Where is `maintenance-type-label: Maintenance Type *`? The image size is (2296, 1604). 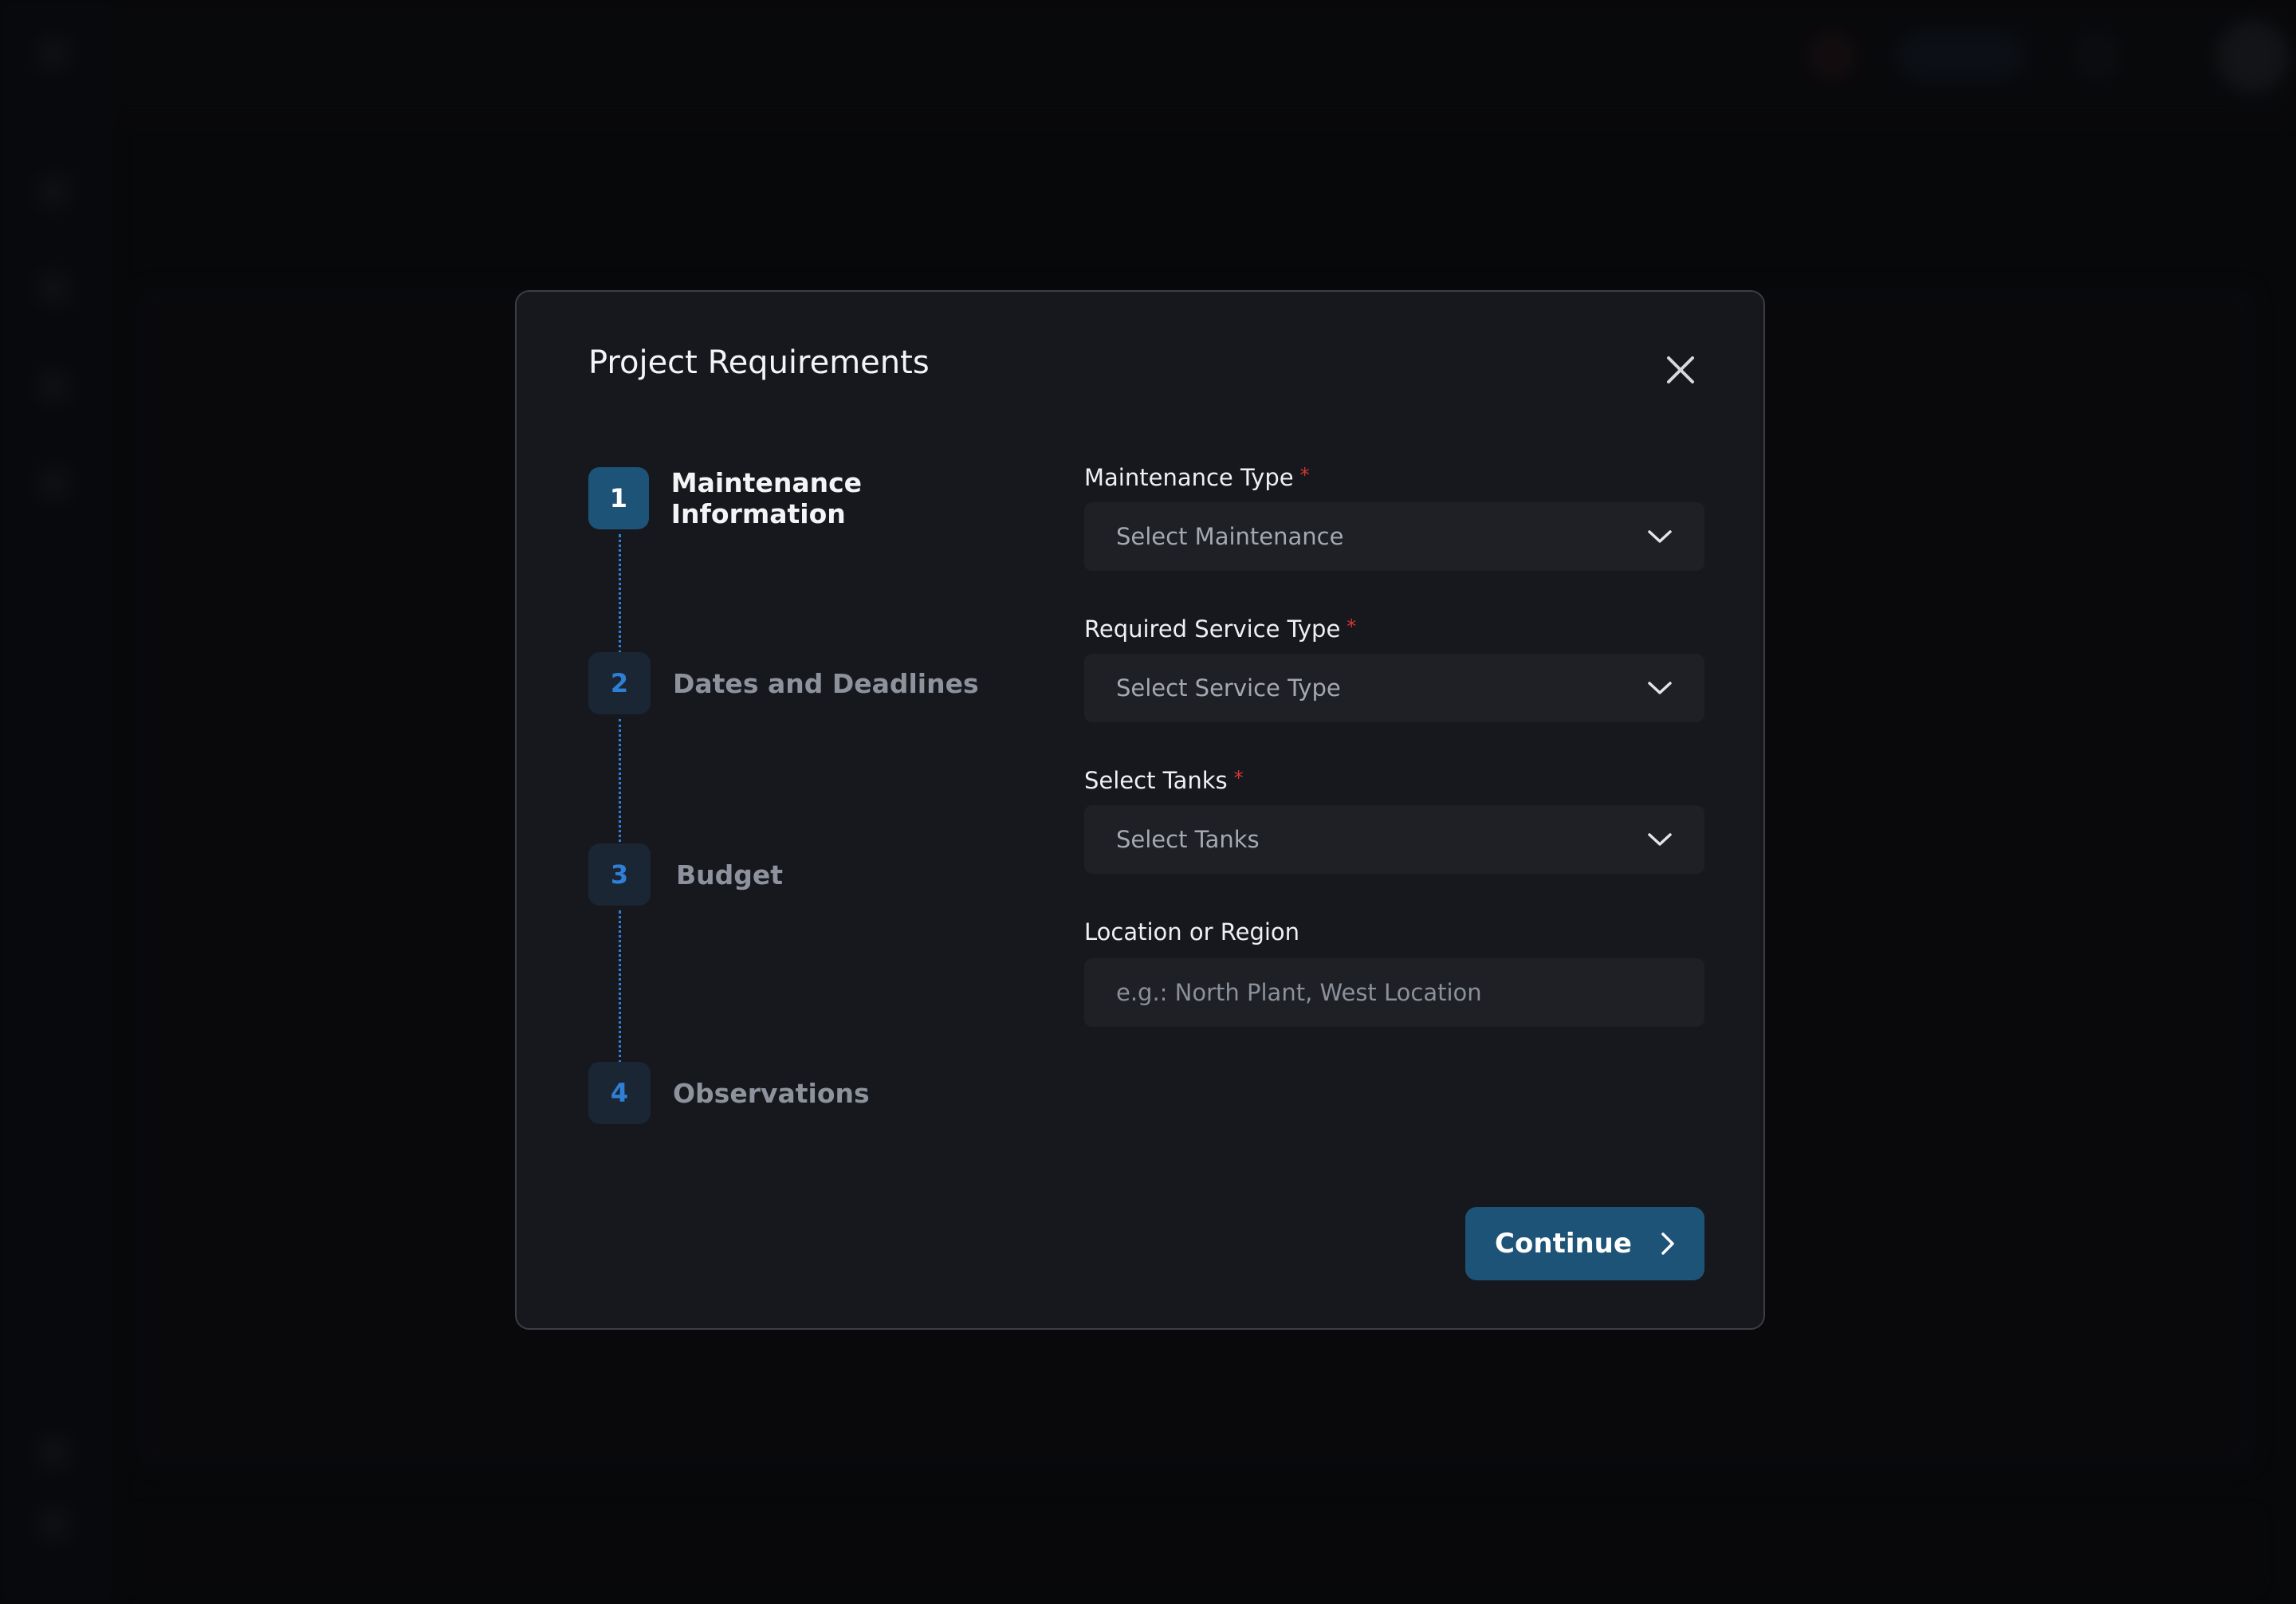
maintenance-type-label: Maintenance Type * is located at coordinates (1197, 477).